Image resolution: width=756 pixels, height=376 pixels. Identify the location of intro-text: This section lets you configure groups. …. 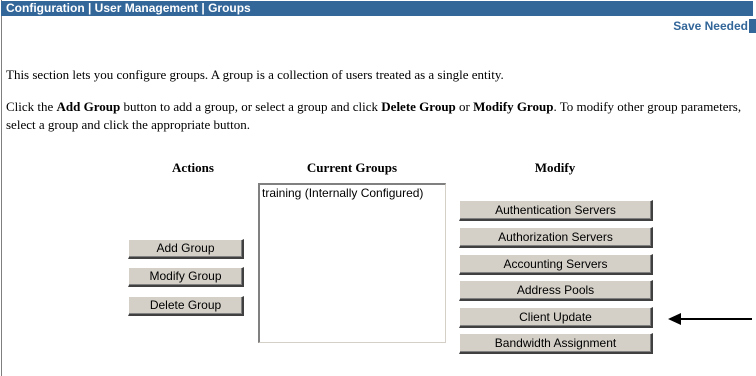
(255, 74).